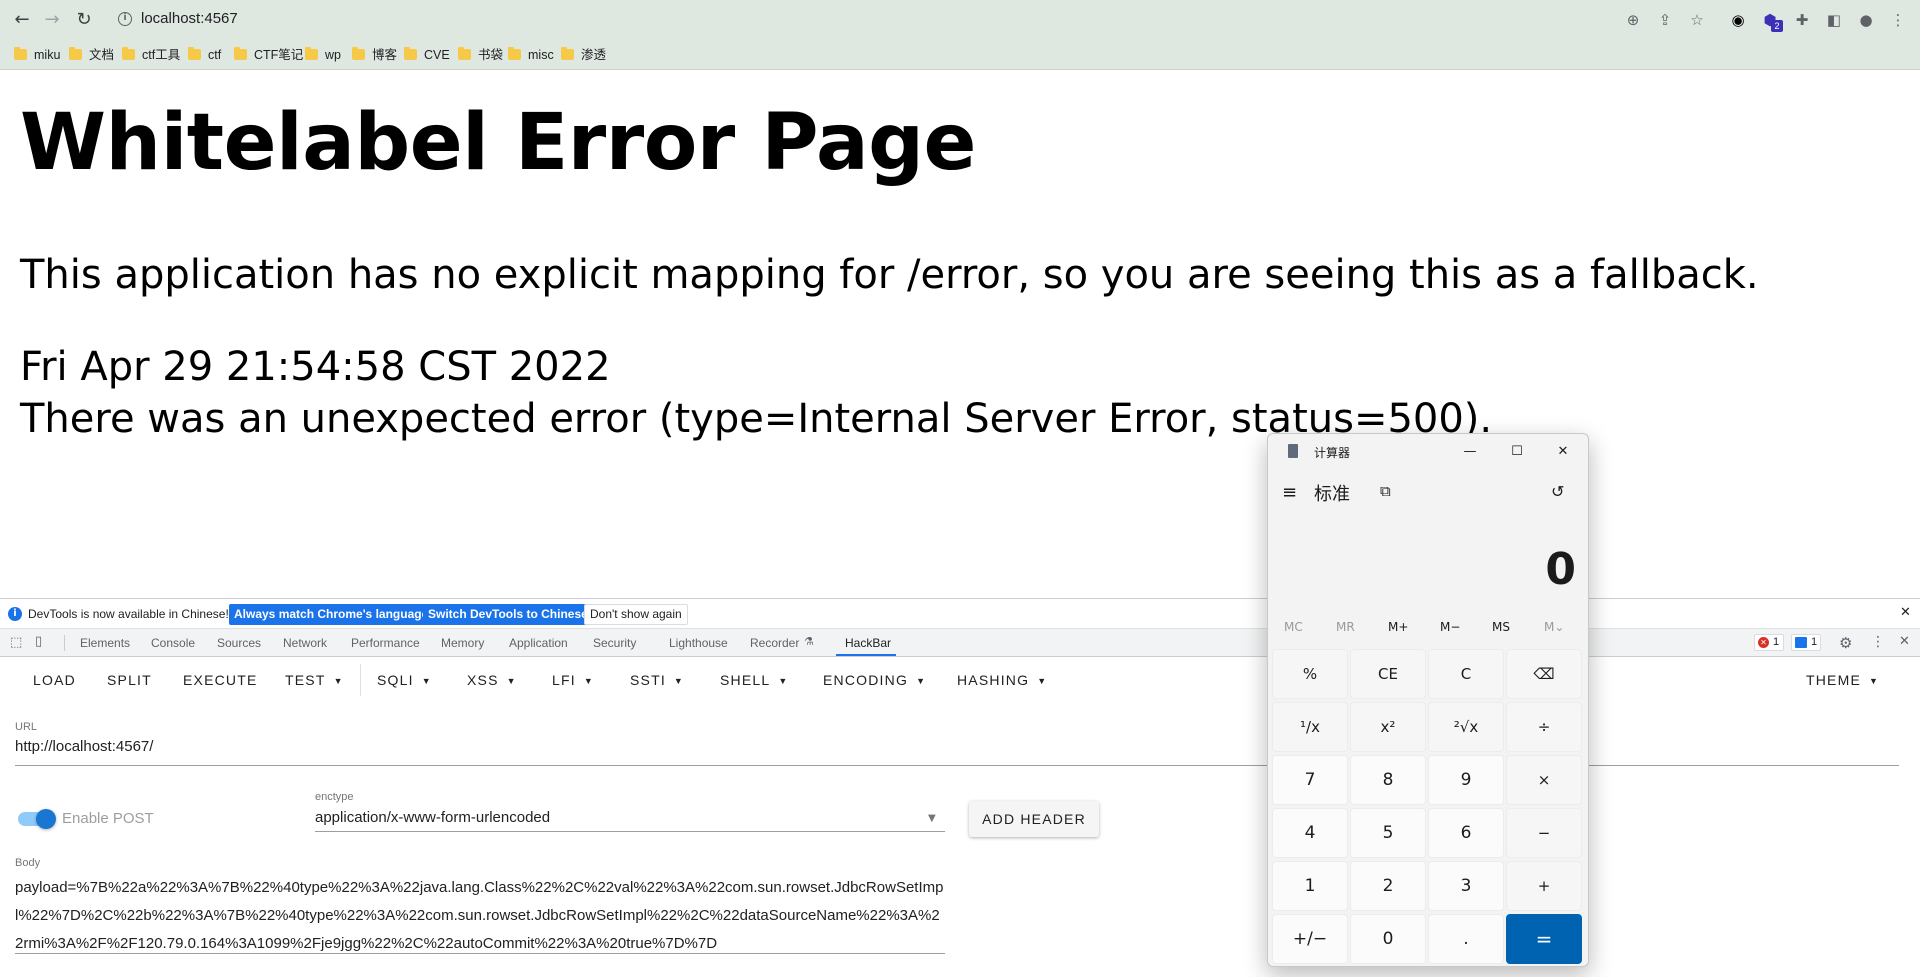 Image resolution: width=1920 pixels, height=977 pixels. I want to click on address-bar, so click(860, 20).